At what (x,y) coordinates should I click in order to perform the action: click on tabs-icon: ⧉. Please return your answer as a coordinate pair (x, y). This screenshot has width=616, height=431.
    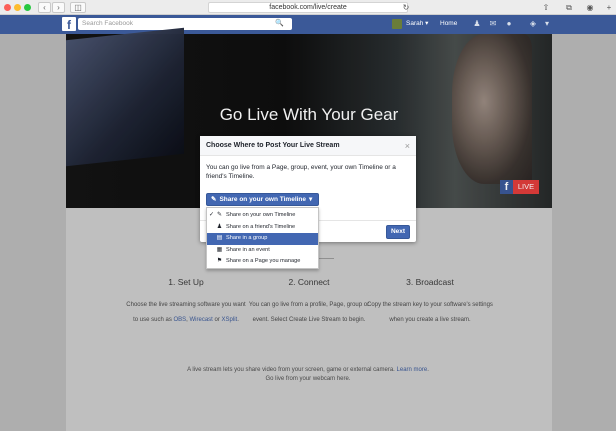
    Looking at the image, I should click on (569, 7).